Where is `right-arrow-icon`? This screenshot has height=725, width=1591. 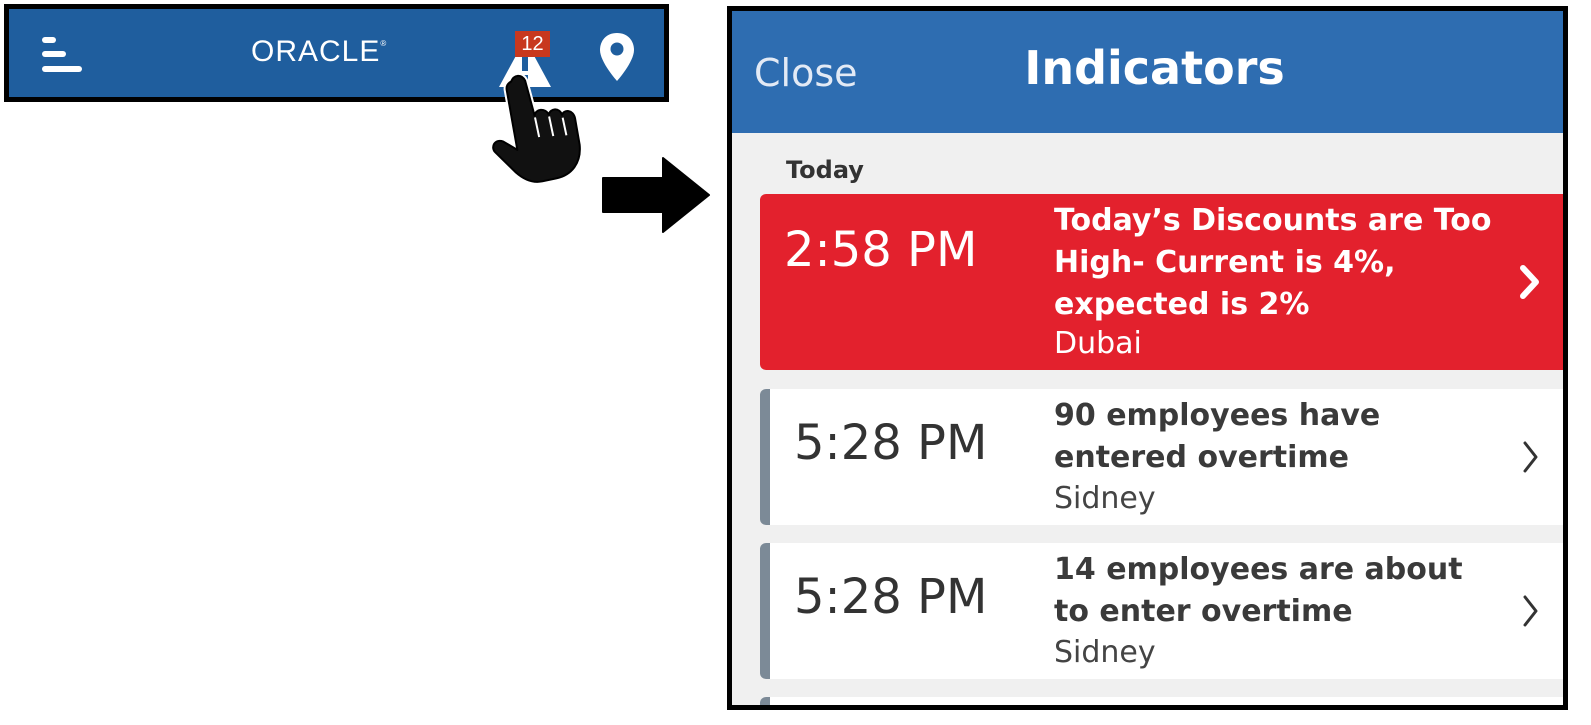 right-arrow-icon is located at coordinates (656, 195).